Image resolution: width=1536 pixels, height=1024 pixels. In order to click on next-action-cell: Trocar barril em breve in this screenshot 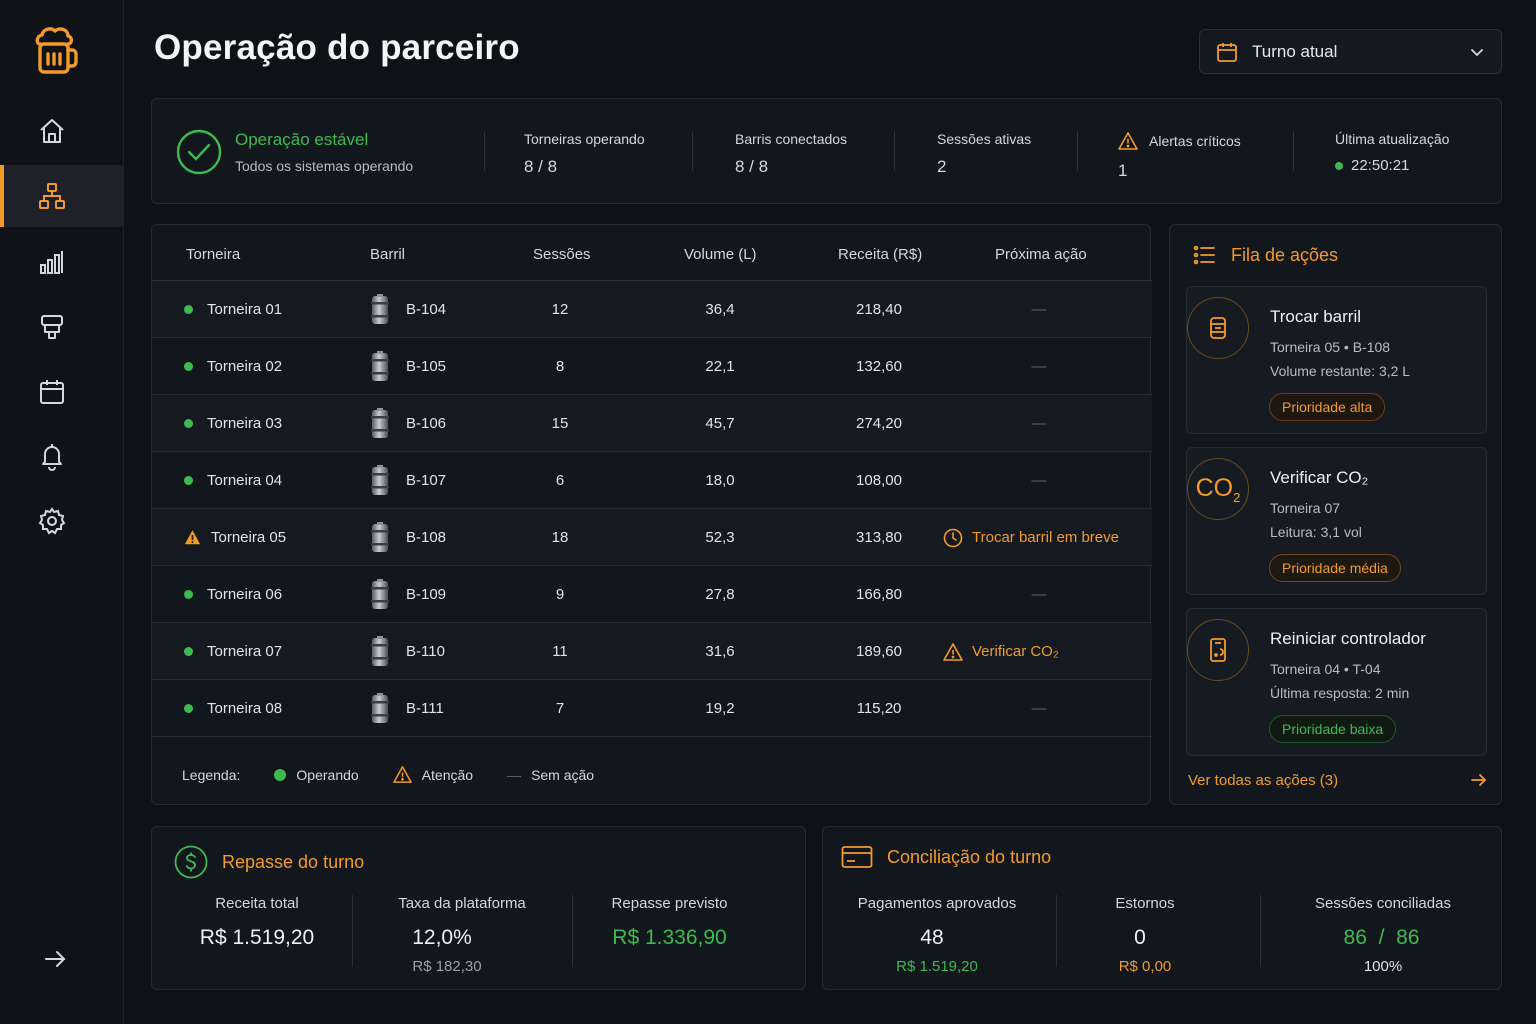, I will do `click(1031, 537)`.